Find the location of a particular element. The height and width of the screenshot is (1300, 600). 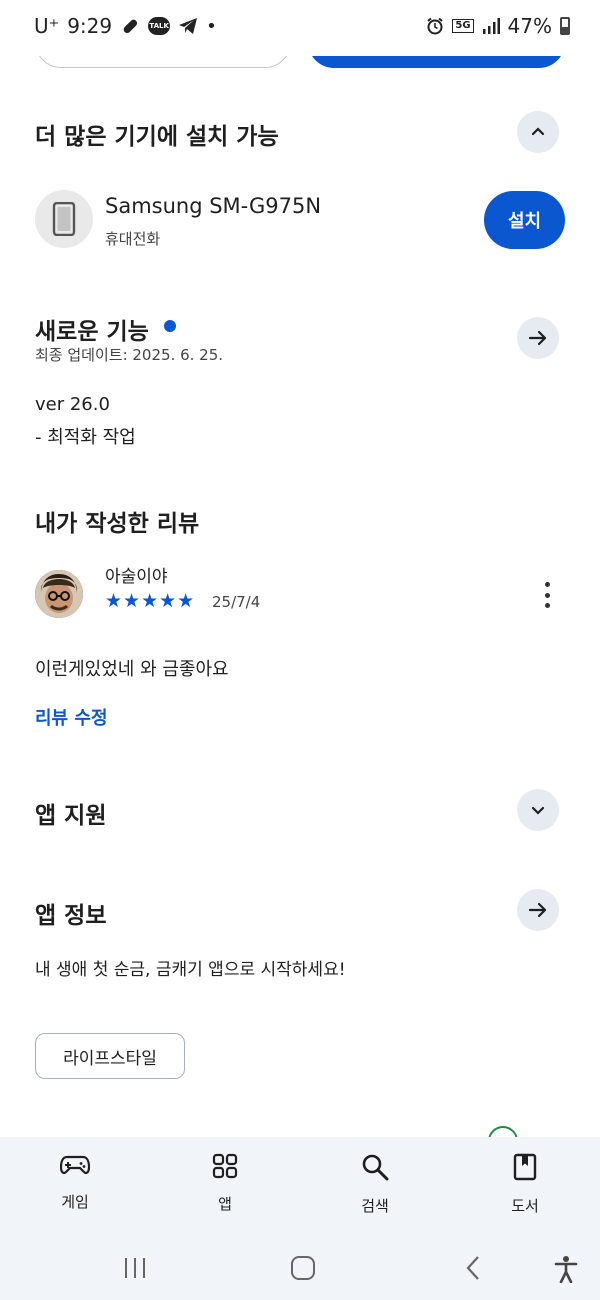

status-bar-right: 5G 47% is located at coordinates (498, 26).